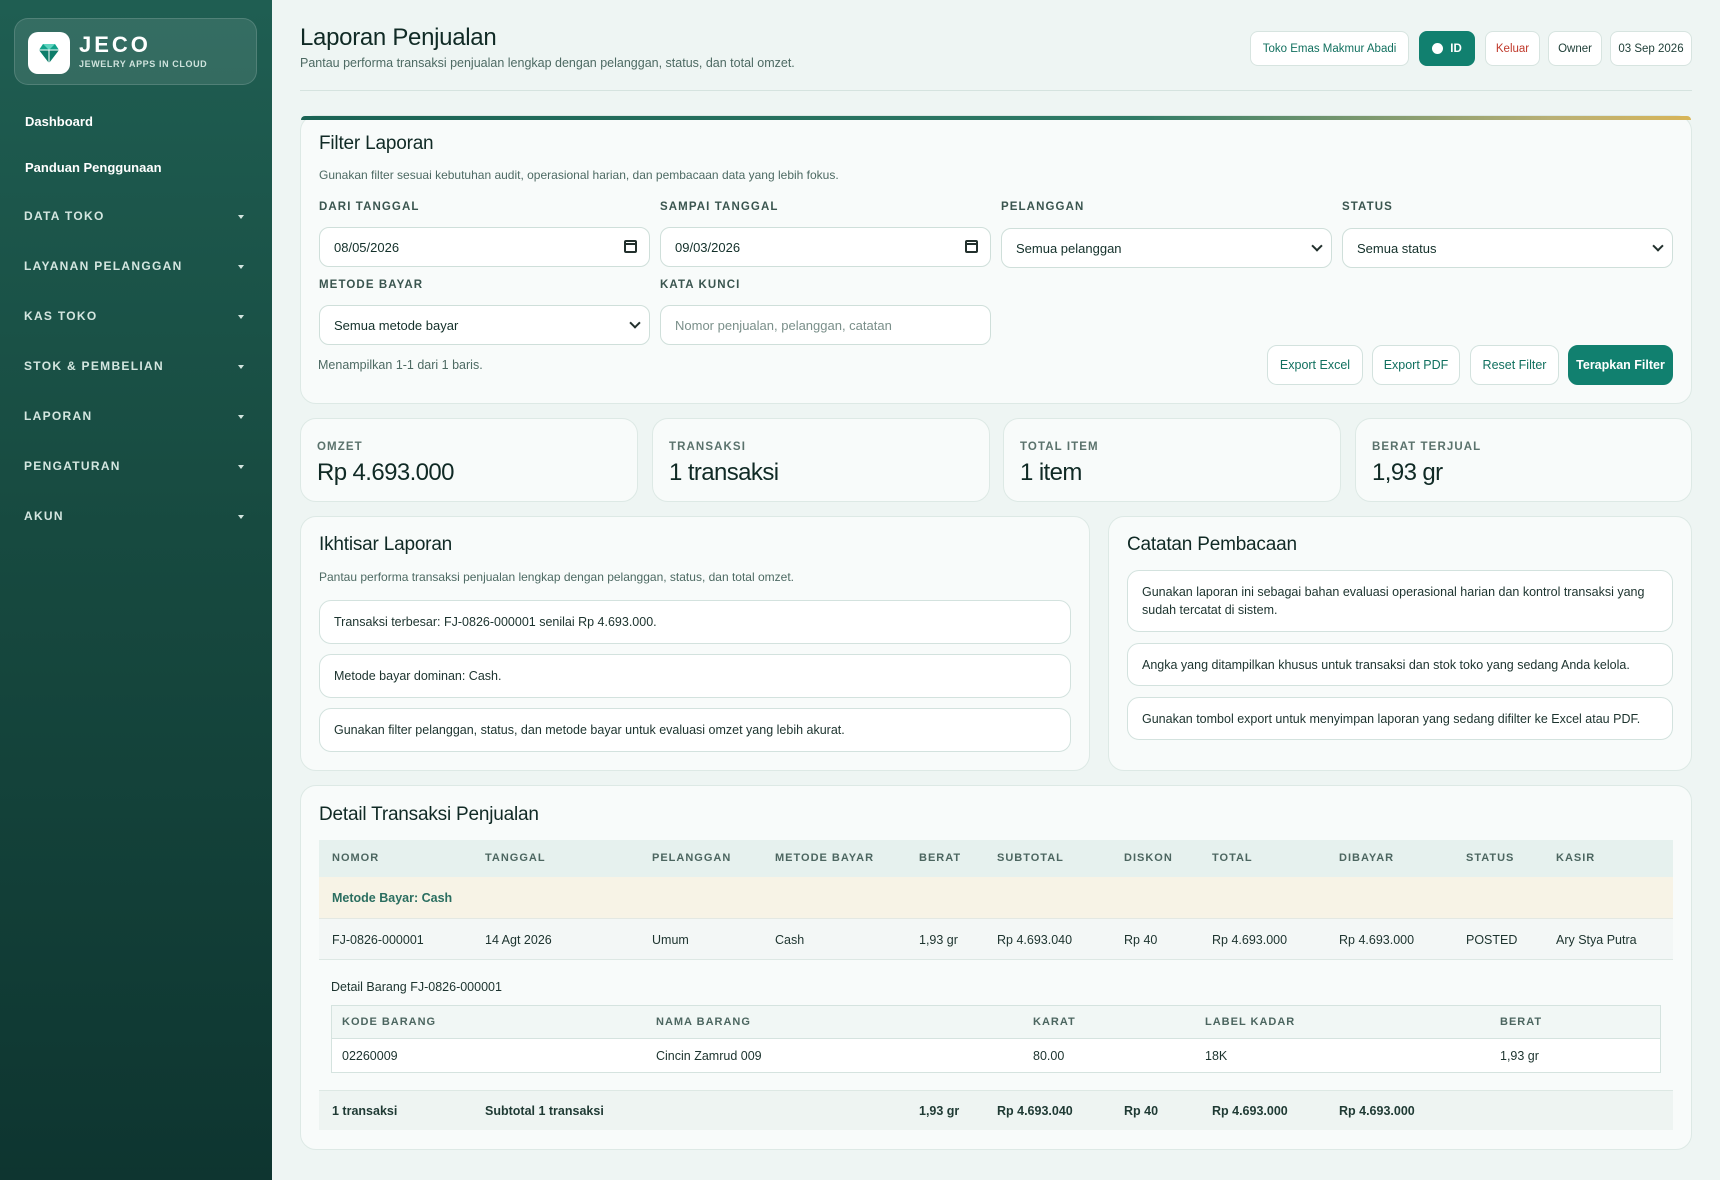  I want to click on column-header: TOTAL, so click(1232, 858).